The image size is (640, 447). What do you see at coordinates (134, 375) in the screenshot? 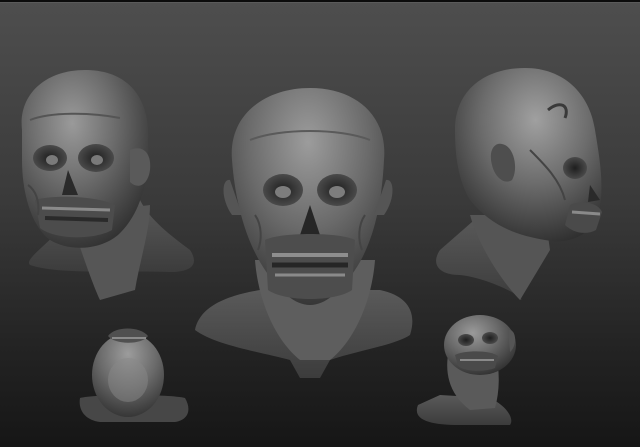
I see `sculpt-view-top` at bounding box center [134, 375].